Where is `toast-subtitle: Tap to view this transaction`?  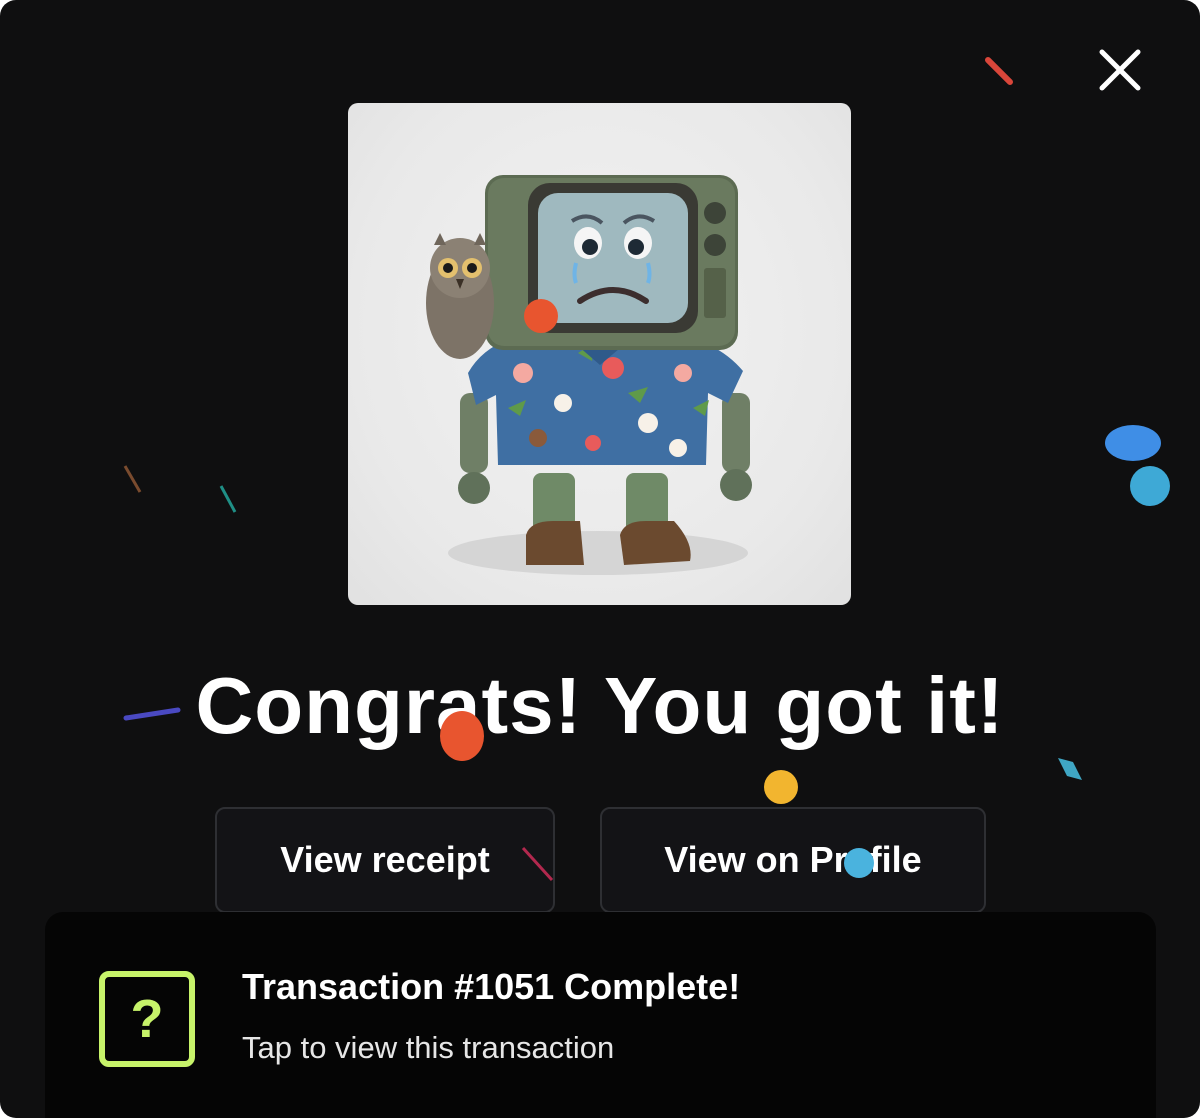 toast-subtitle: Tap to view this transaction is located at coordinates (428, 1047).